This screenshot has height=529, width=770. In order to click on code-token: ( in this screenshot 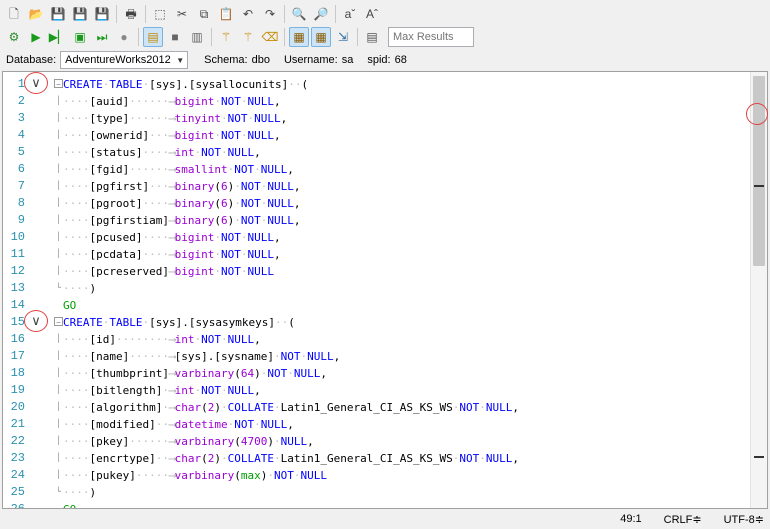, I will do `click(305, 84)`.